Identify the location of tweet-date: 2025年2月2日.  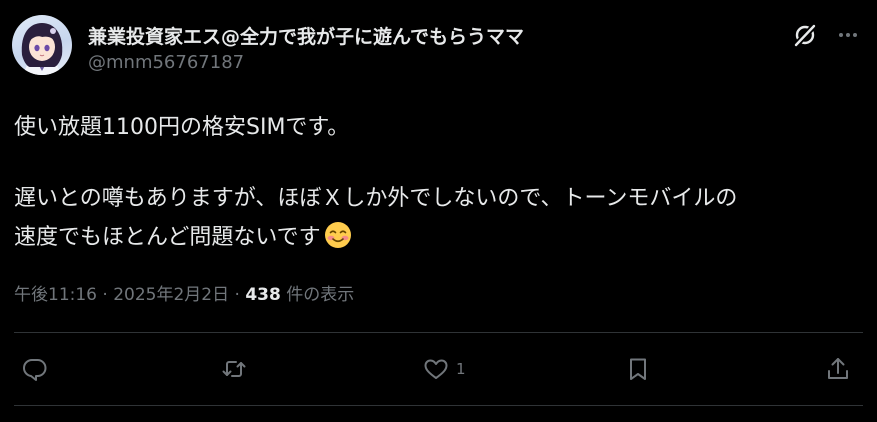
(171, 295).